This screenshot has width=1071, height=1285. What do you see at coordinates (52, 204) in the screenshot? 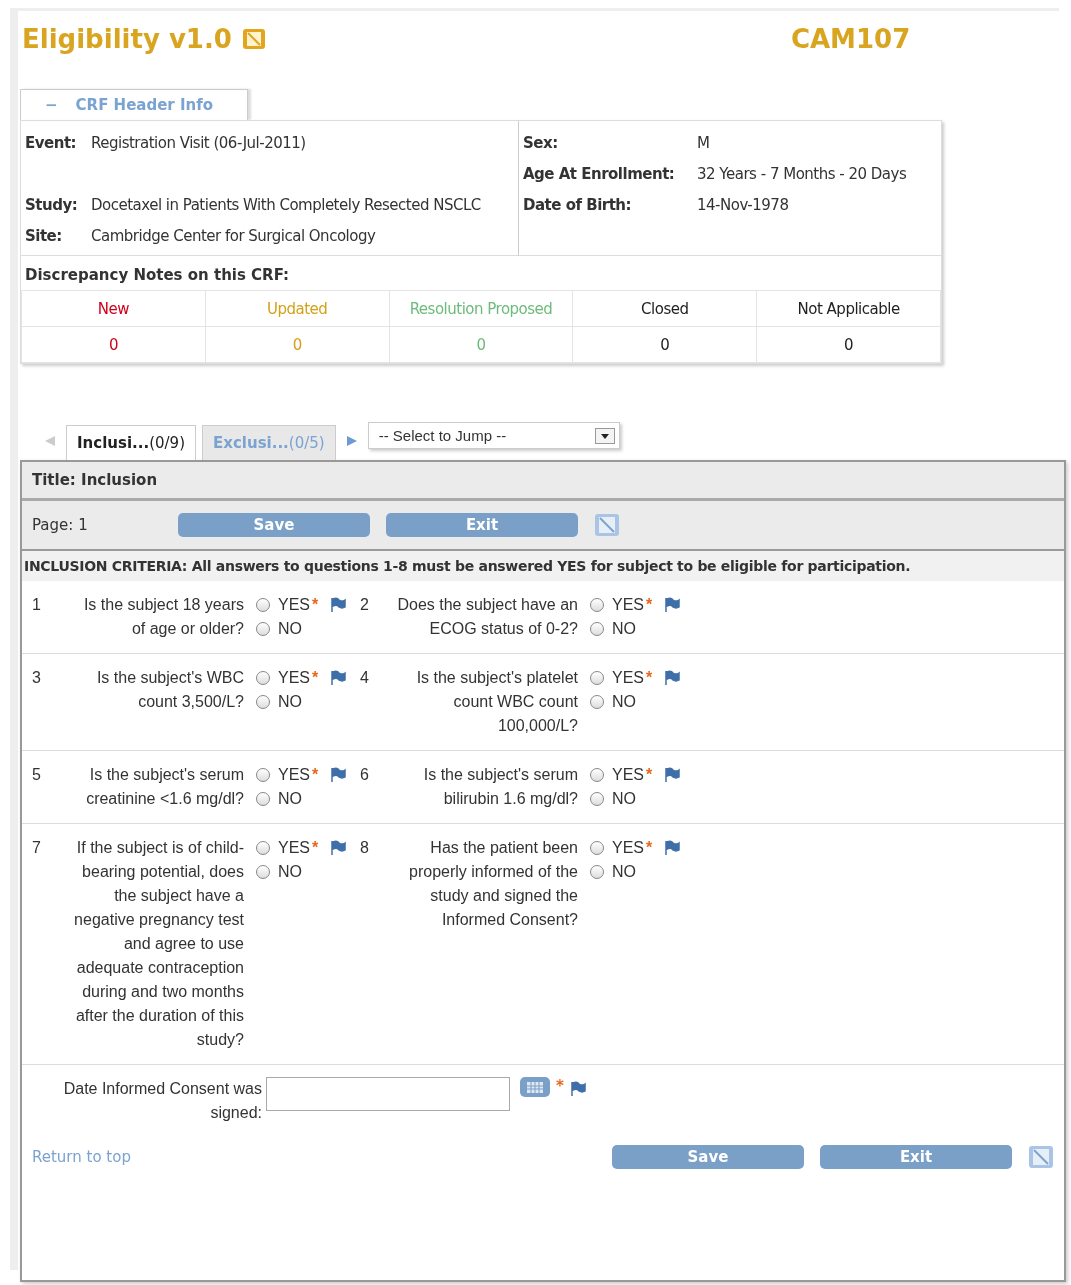
I see `field-label: Study:` at bounding box center [52, 204].